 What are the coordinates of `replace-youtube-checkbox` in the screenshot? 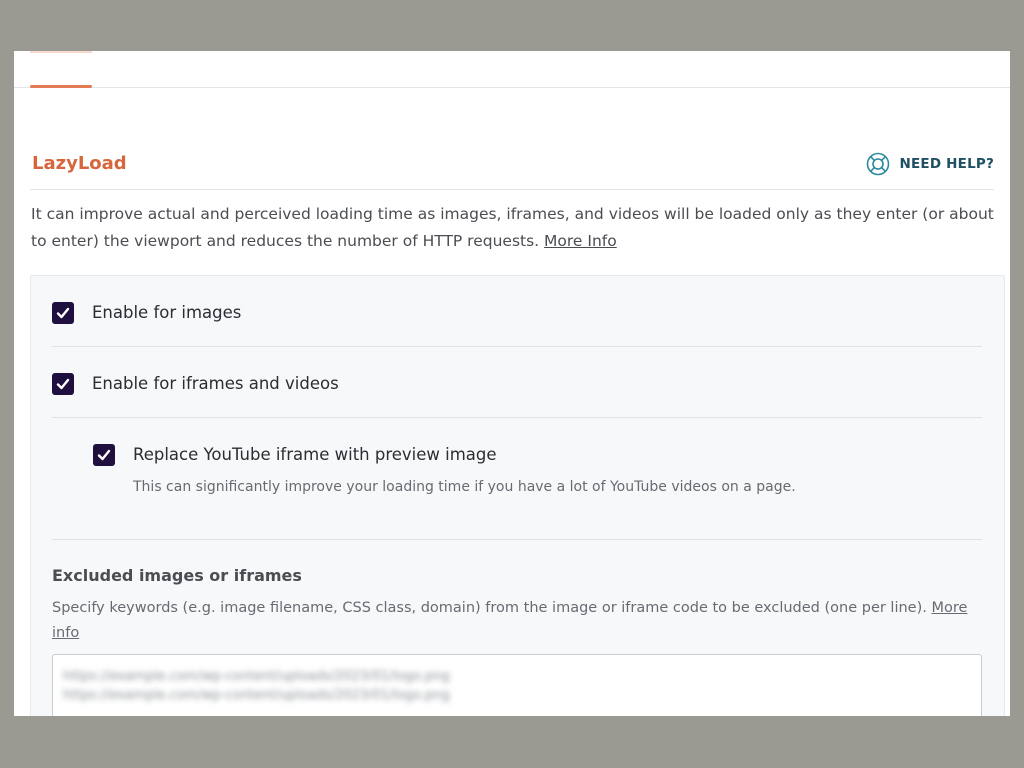 It's located at (104, 455).